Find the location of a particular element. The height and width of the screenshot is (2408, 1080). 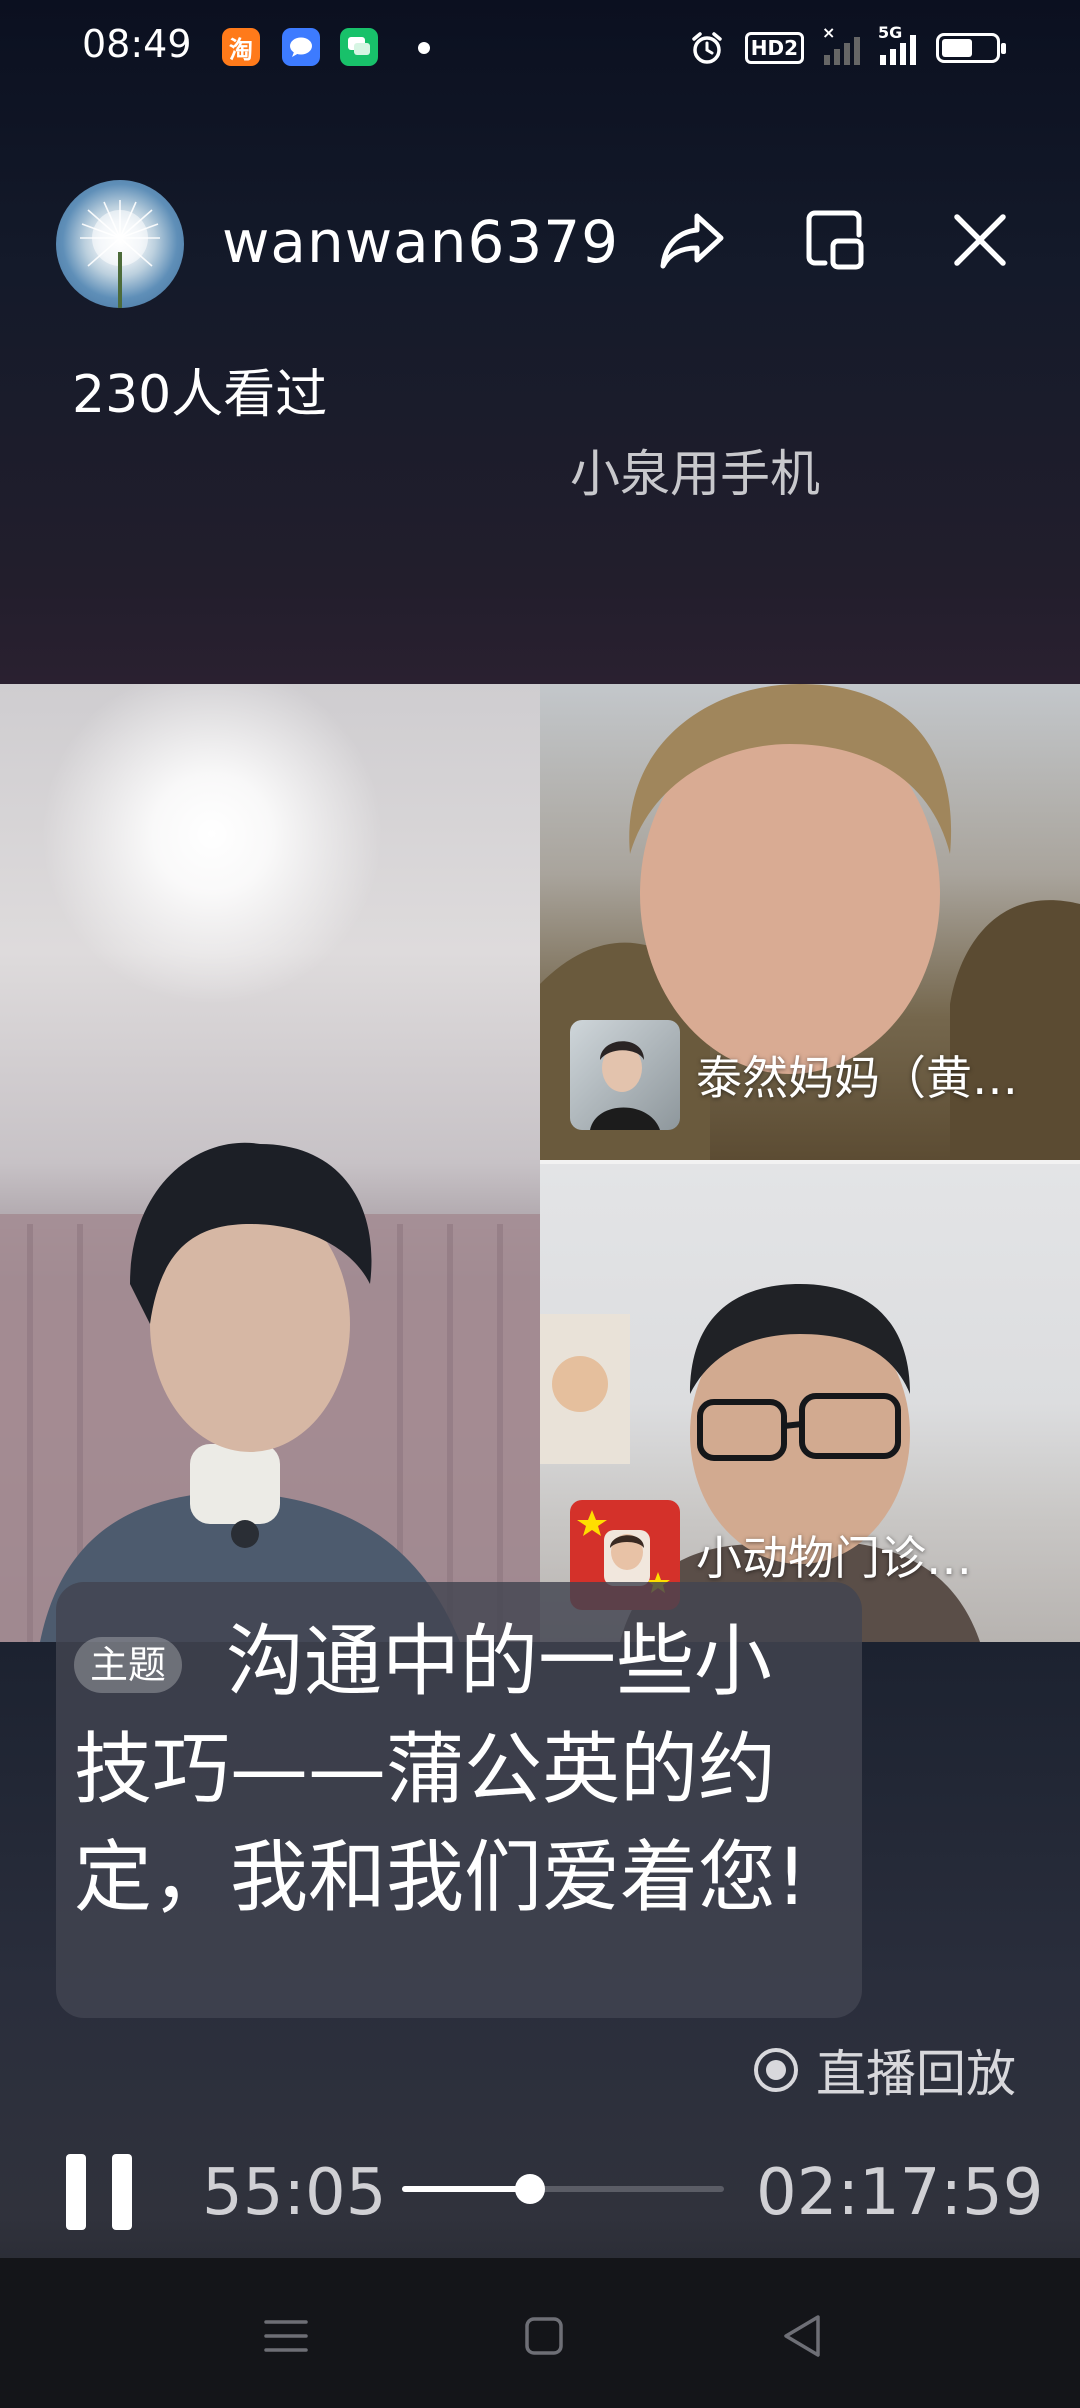

home-button is located at coordinates (544, 2336).